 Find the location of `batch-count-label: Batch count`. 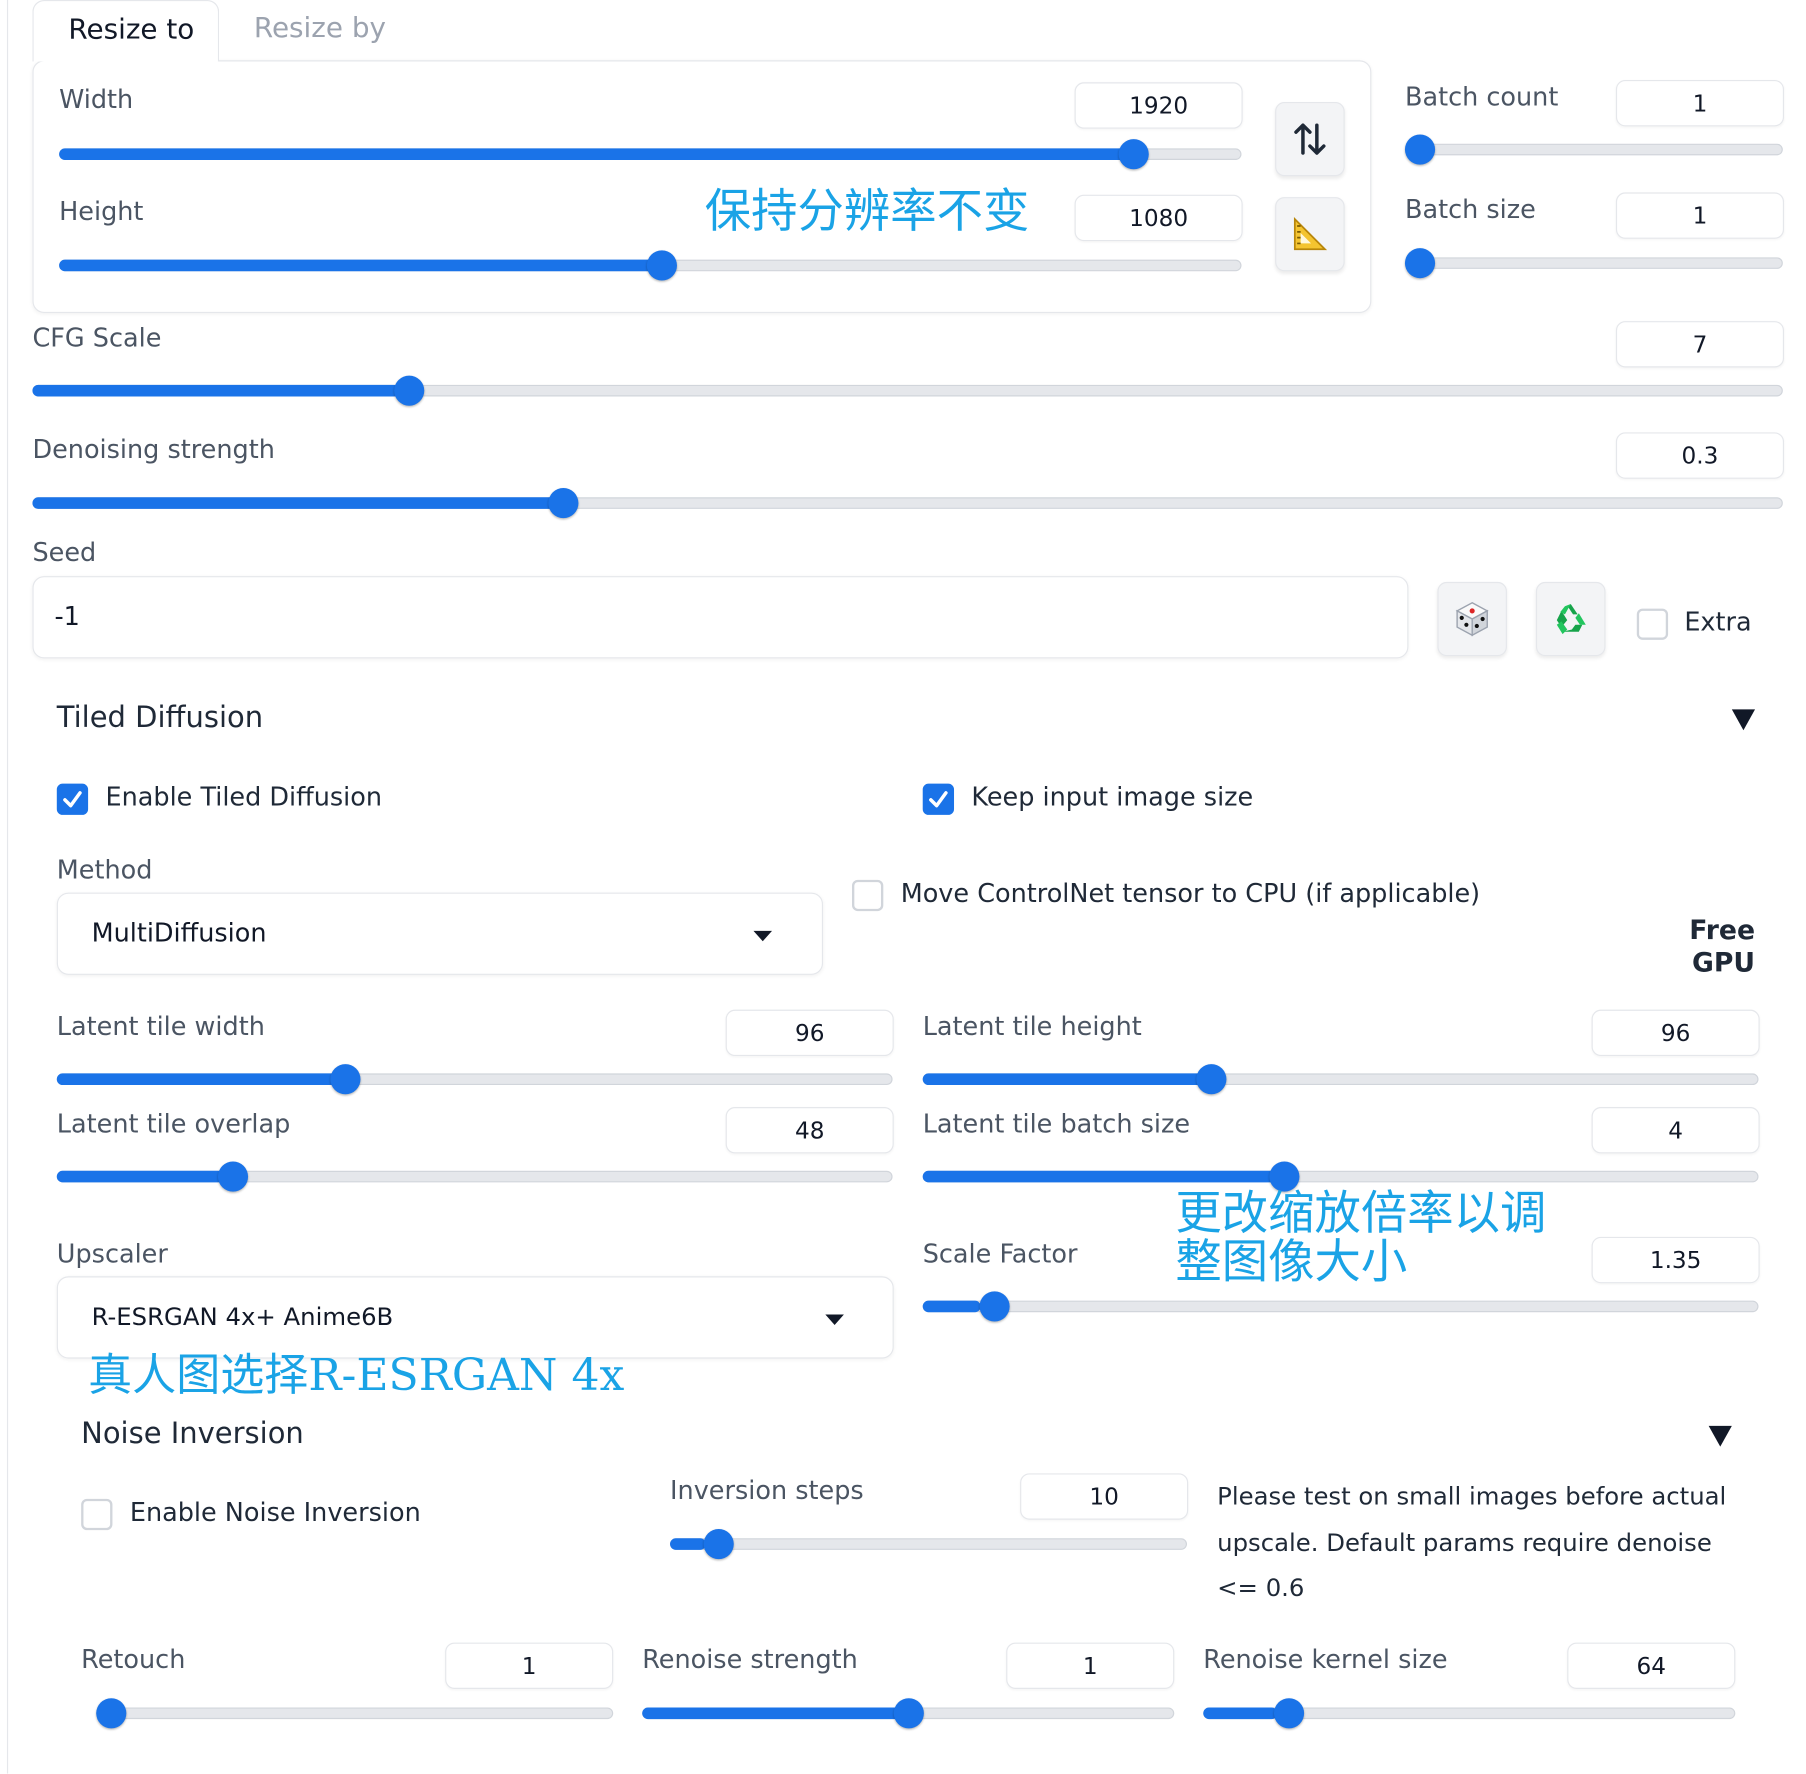

batch-count-label: Batch count is located at coordinates (1481, 98).